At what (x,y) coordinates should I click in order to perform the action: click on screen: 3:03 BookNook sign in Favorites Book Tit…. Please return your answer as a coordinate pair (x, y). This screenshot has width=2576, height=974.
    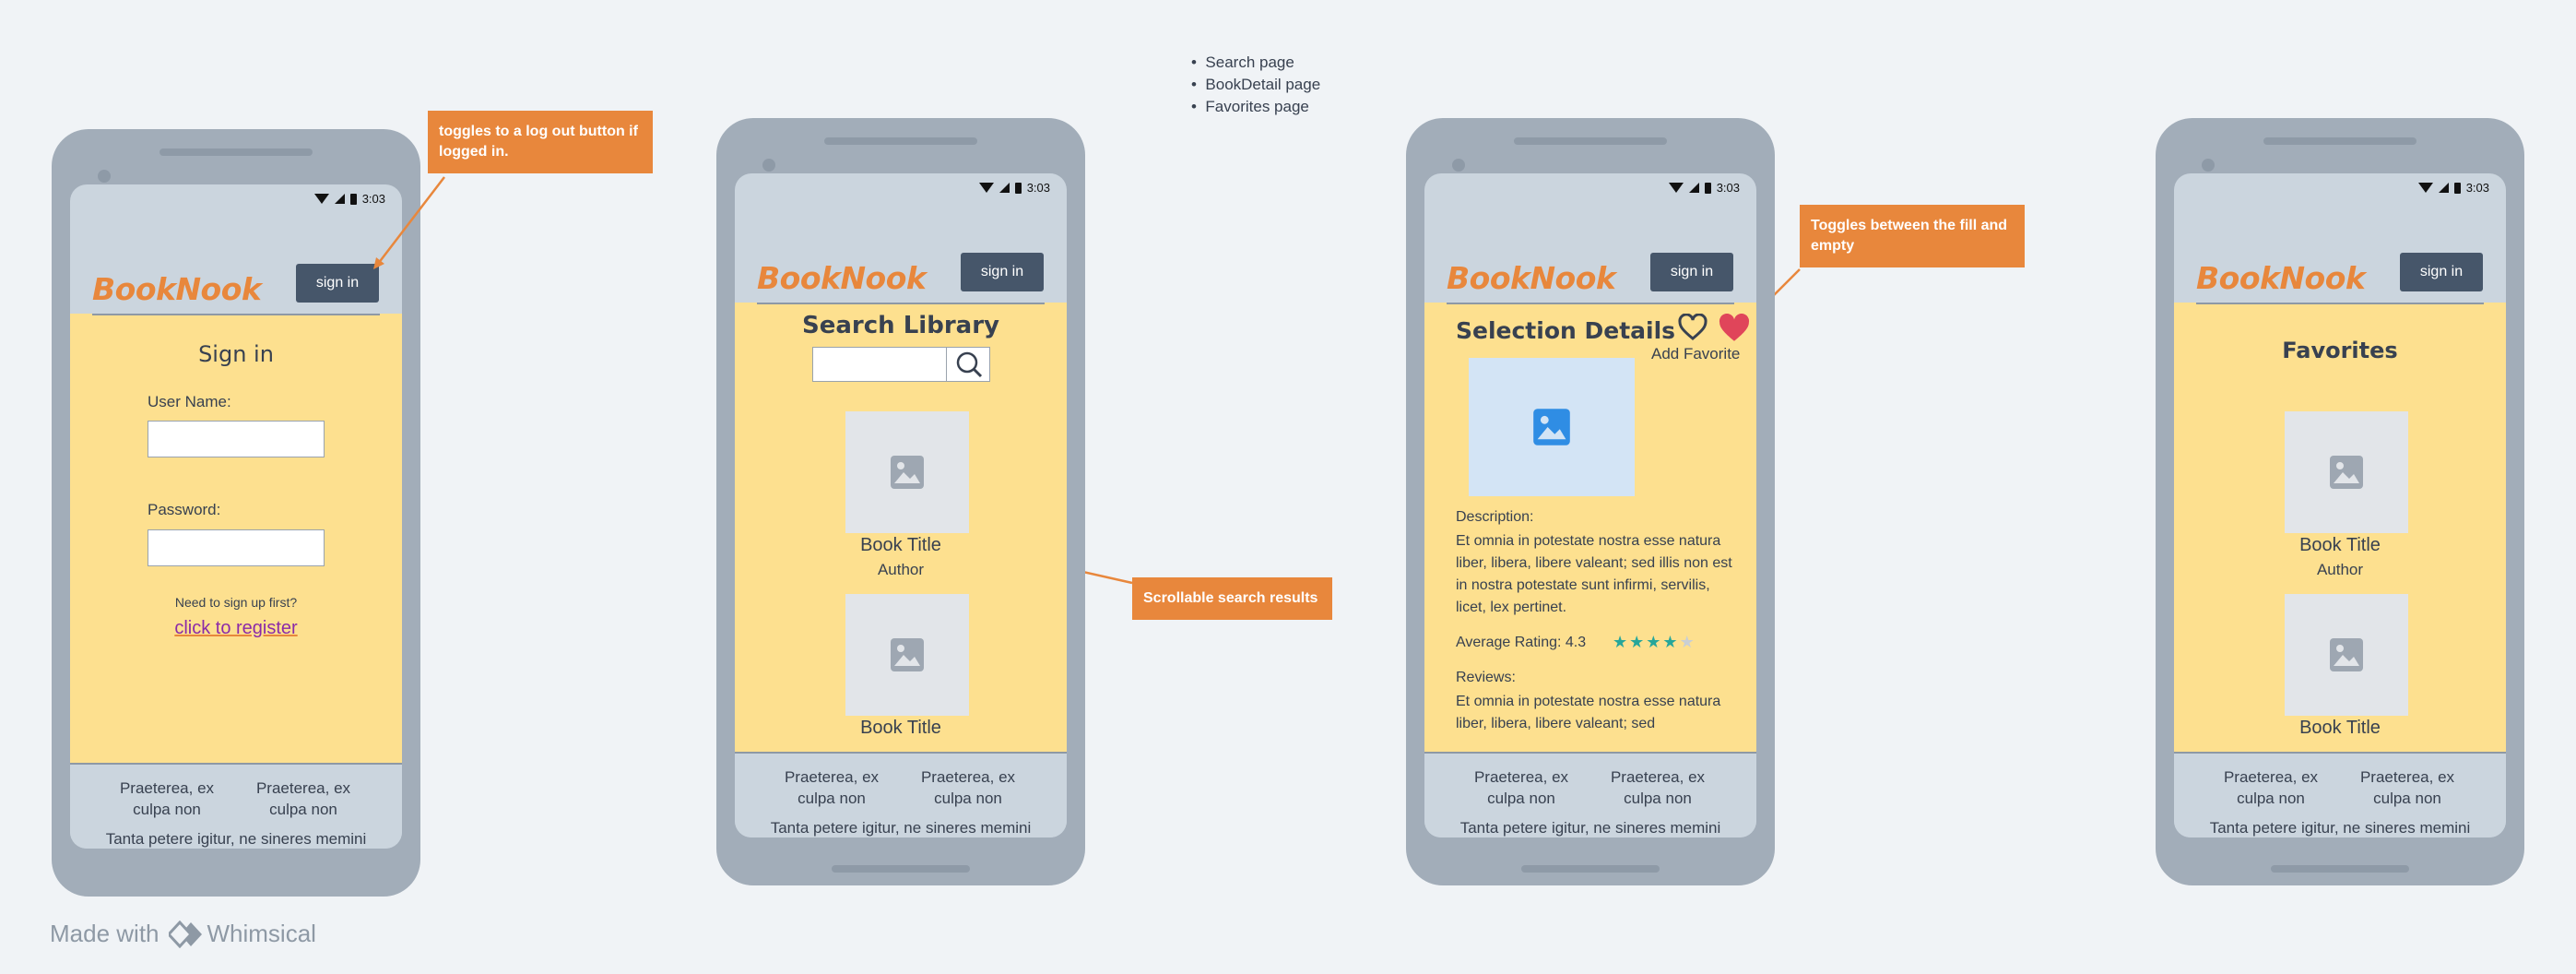
    Looking at the image, I should click on (2340, 505).